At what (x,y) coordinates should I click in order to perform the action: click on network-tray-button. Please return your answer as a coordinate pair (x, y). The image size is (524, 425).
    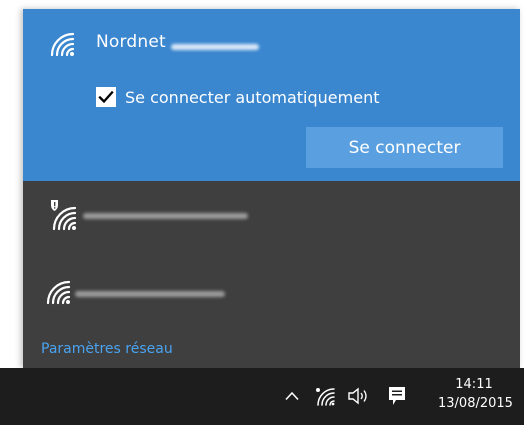
    Looking at the image, I should click on (326, 396).